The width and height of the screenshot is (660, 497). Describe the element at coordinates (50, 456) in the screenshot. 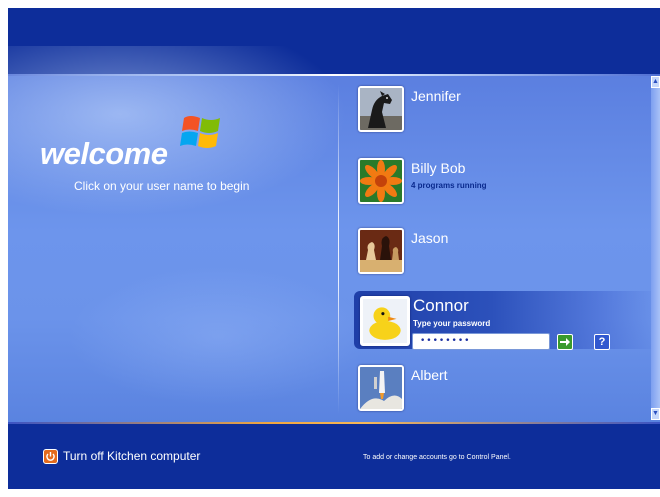

I see `power-icon` at that location.